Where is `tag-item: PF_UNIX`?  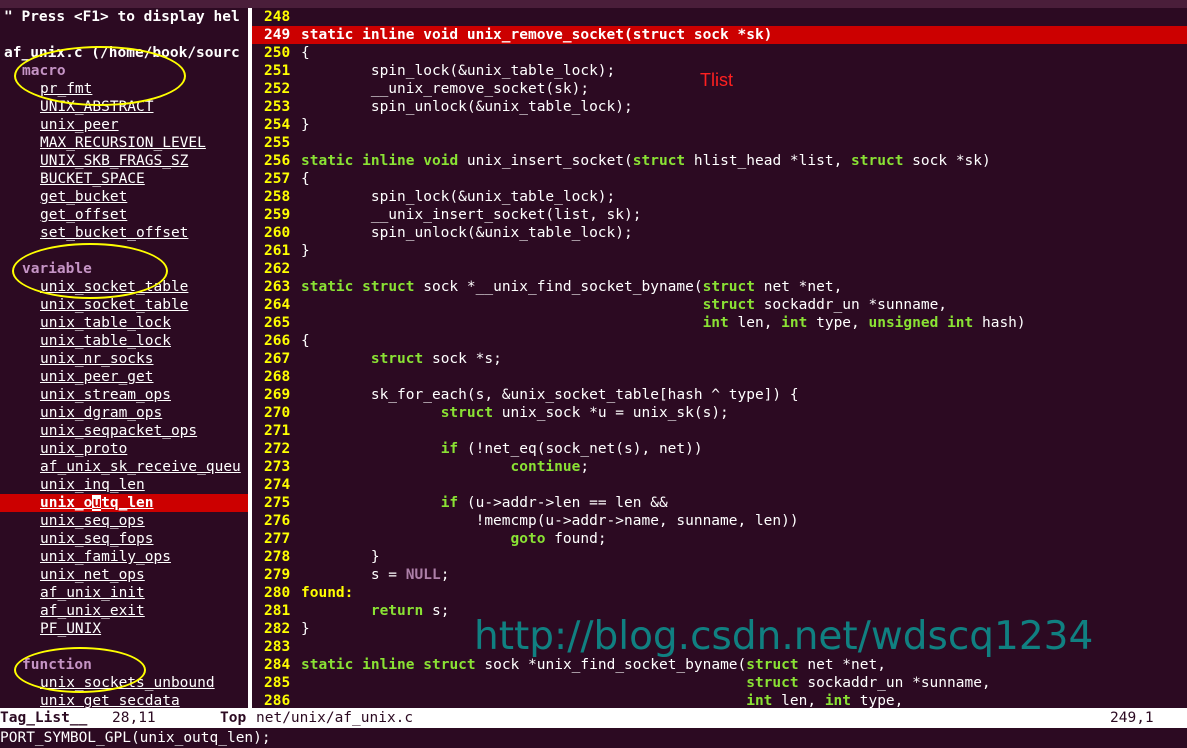
tag-item: PF_UNIX is located at coordinates (70, 629).